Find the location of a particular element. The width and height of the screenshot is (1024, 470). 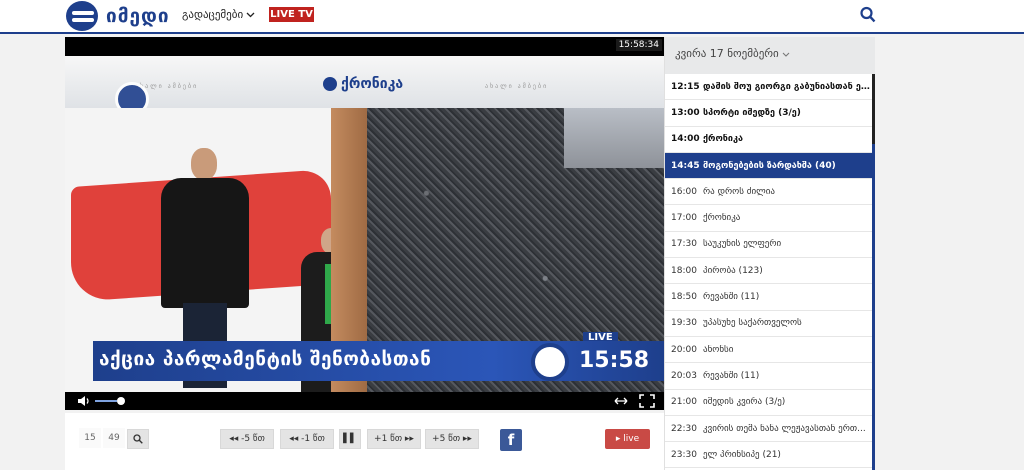

player-controls is located at coordinates (364, 401).